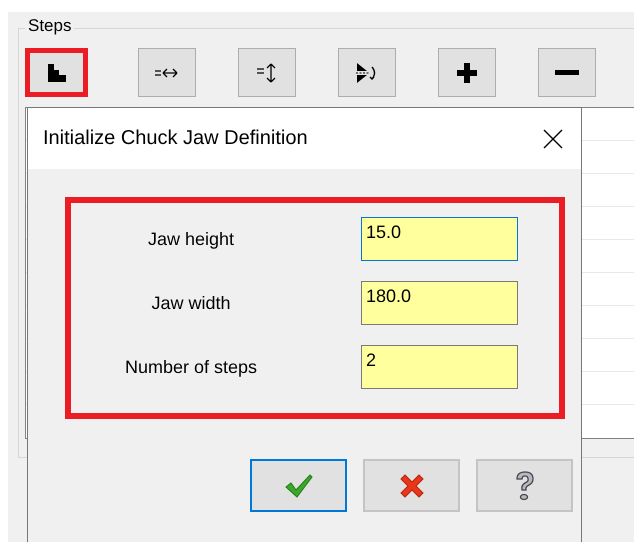 This screenshot has width=634, height=542. I want to click on input-field: 180.0, so click(439, 303).